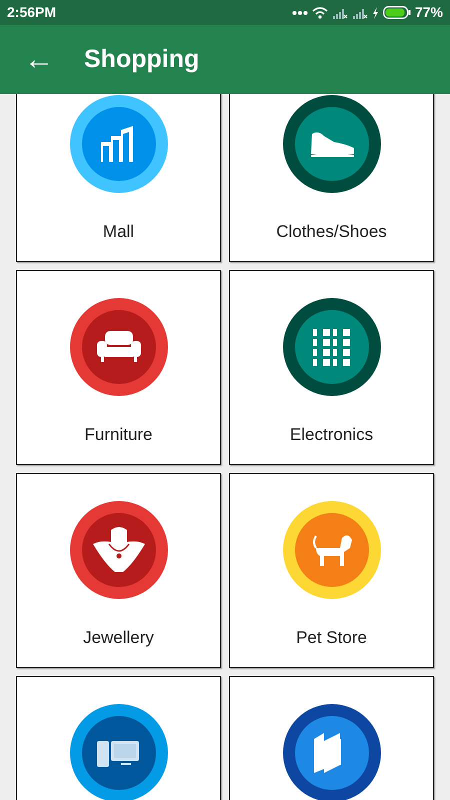 The height and width of the screenshot is (800, 450). Describe the element at coordinates (119, 550) in the screenshot. I see `necklace-icon` at that location.